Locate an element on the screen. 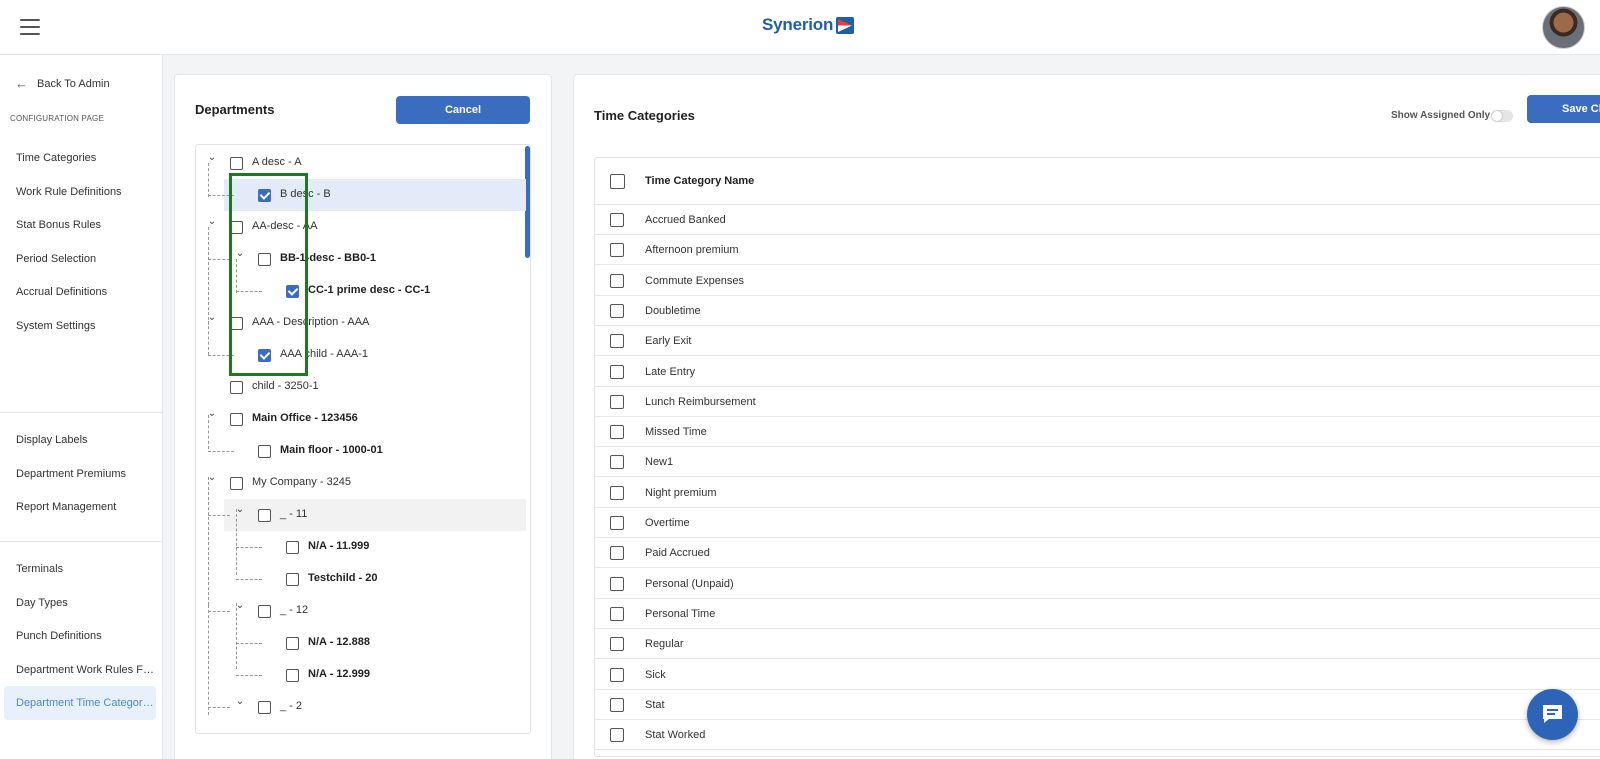  table-row: Early Exit is located at coordinates (1097, 341).